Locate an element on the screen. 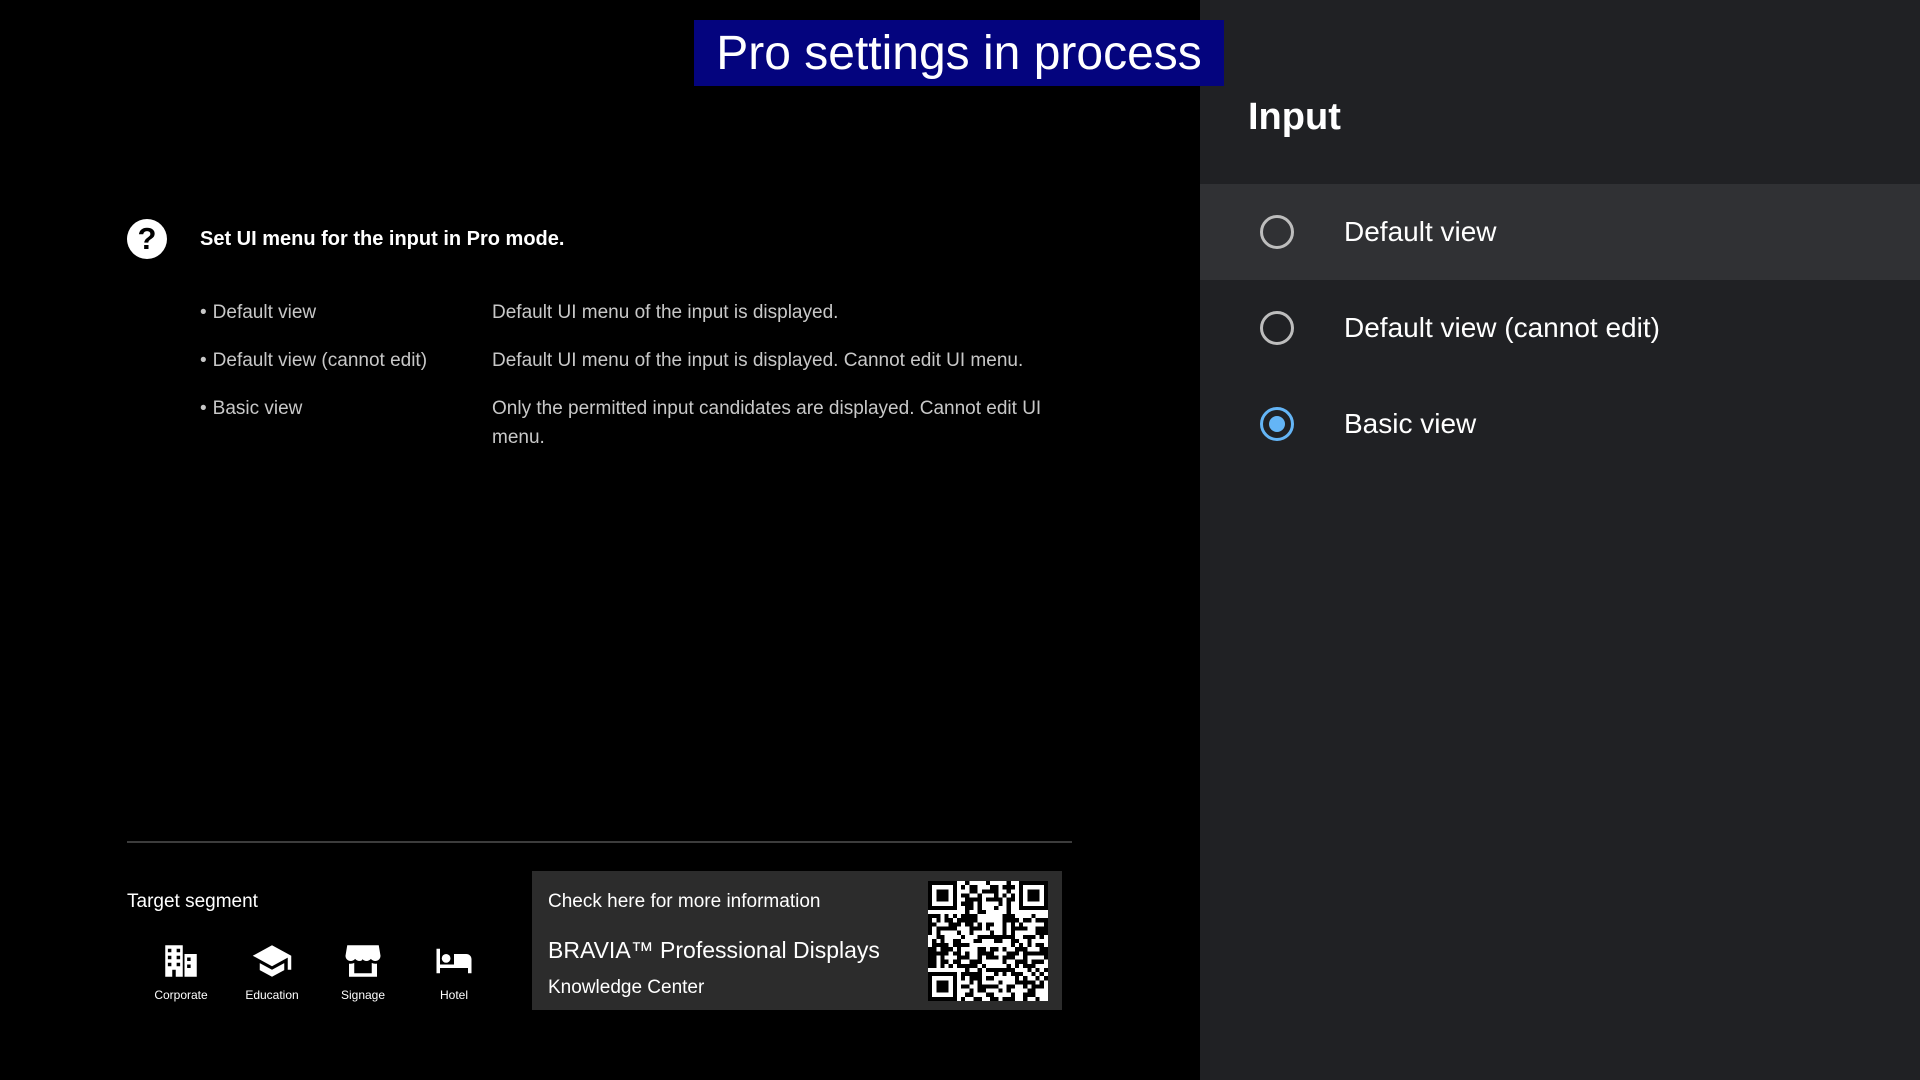 The image size is (1920, 1080). option-label: Default view (cannot edit) is located at coordinates (1502, 327).